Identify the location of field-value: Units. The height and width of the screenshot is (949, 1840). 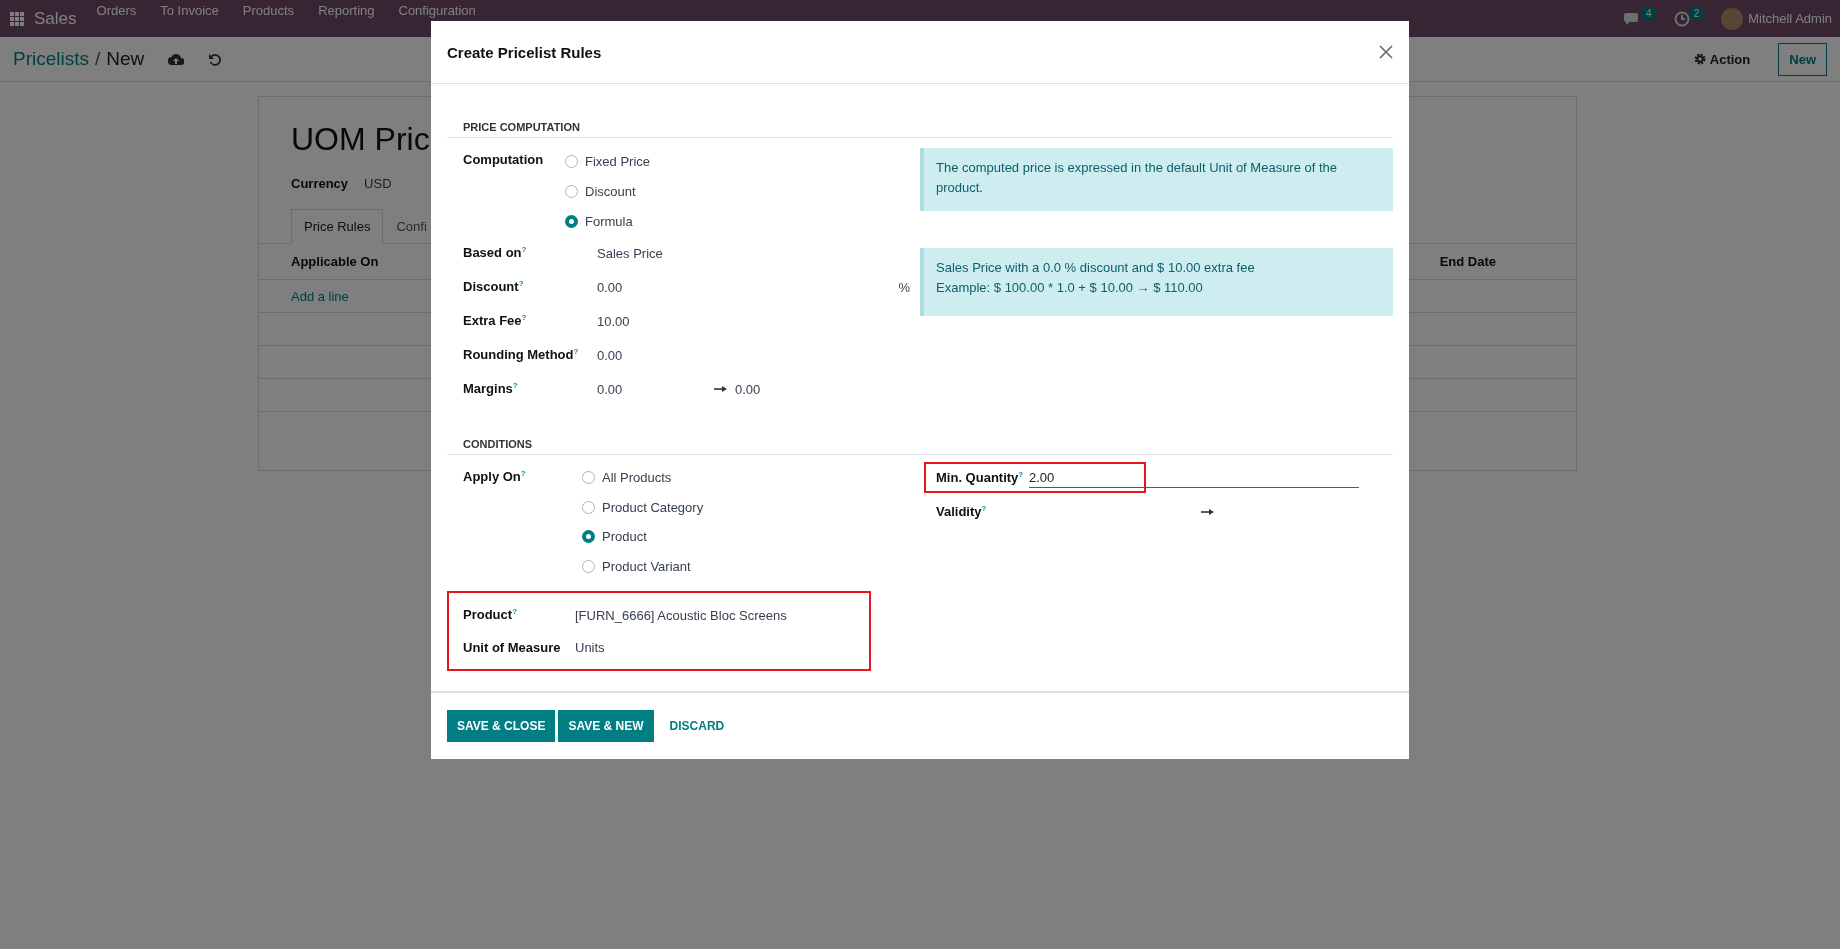
(590, 647).